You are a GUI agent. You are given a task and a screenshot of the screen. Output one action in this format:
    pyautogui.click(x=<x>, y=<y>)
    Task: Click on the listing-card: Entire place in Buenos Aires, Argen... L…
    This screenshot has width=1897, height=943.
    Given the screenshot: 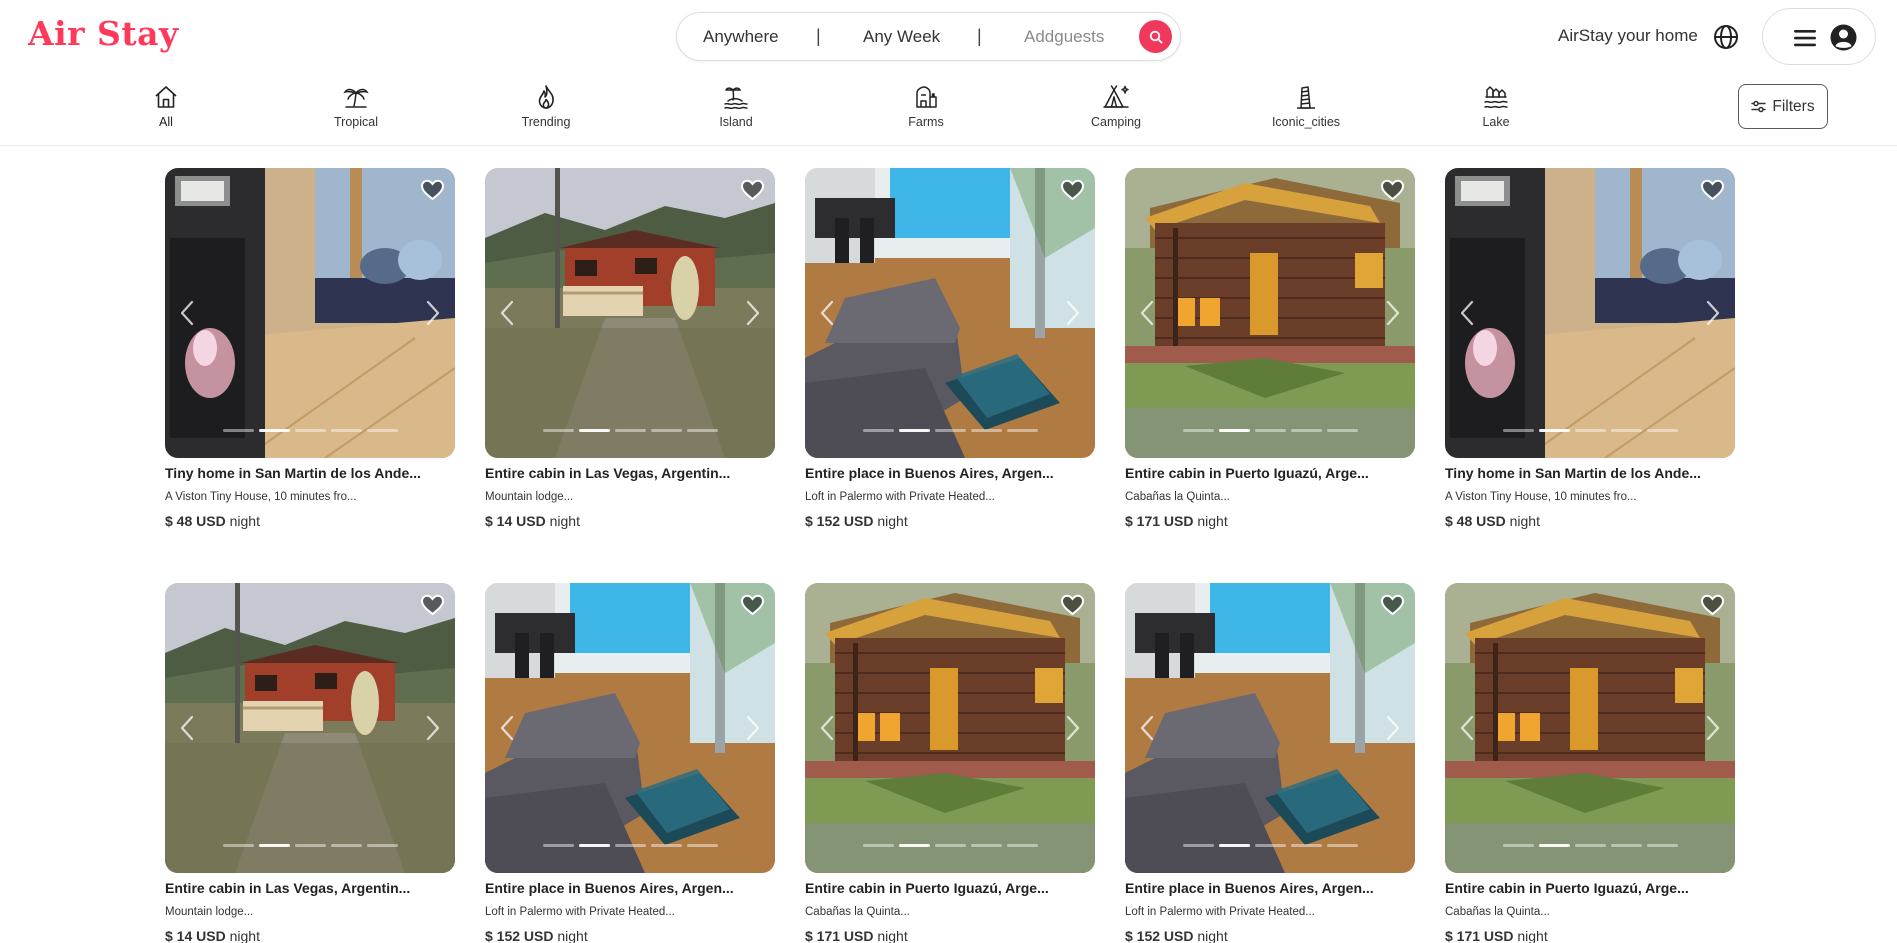 What is the action you would take?
    pyautogui.click(x=950, y=348)
    